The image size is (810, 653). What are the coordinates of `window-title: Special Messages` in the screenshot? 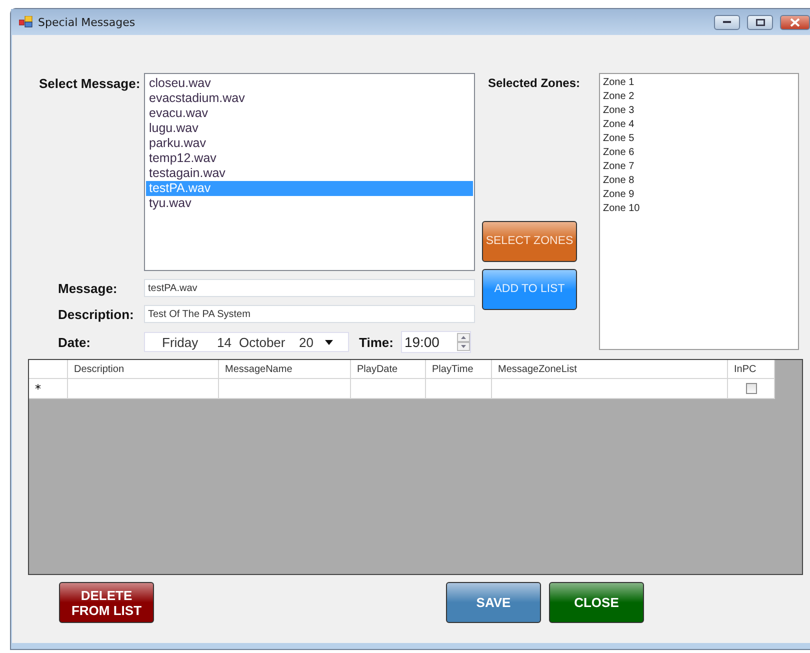 It's located at (87, 22).